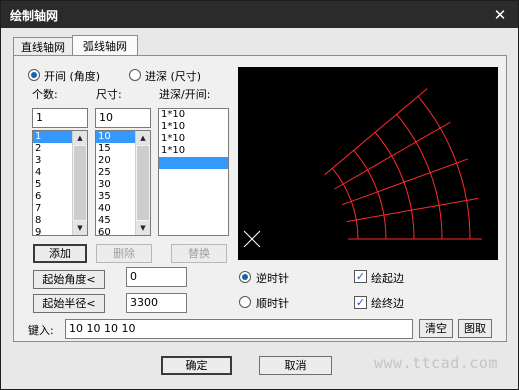  I want to click on start-edge-label: 绘起边, so click(387, 278).